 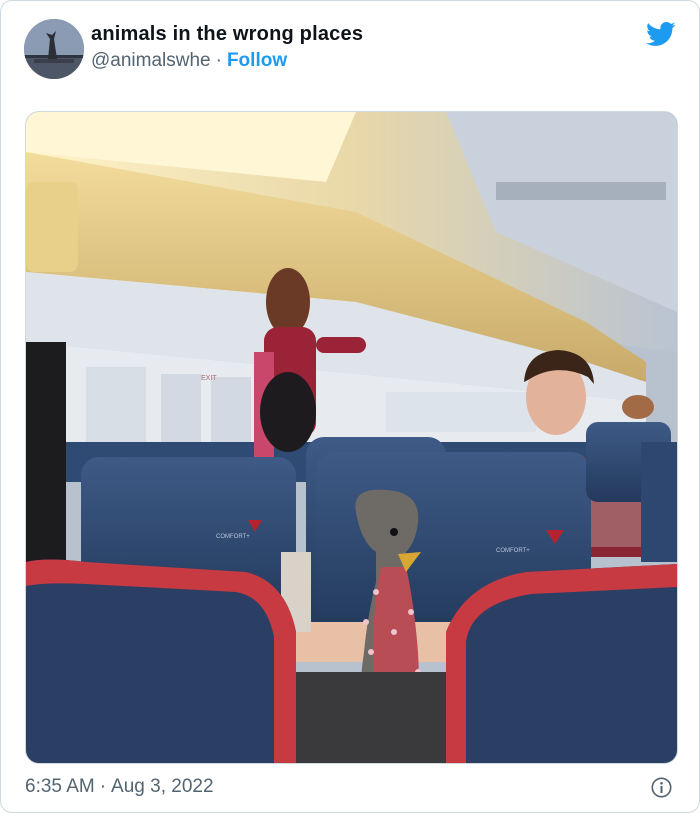 I want to click on display-name: animals in the wrong places, so click(x=227, y=34).